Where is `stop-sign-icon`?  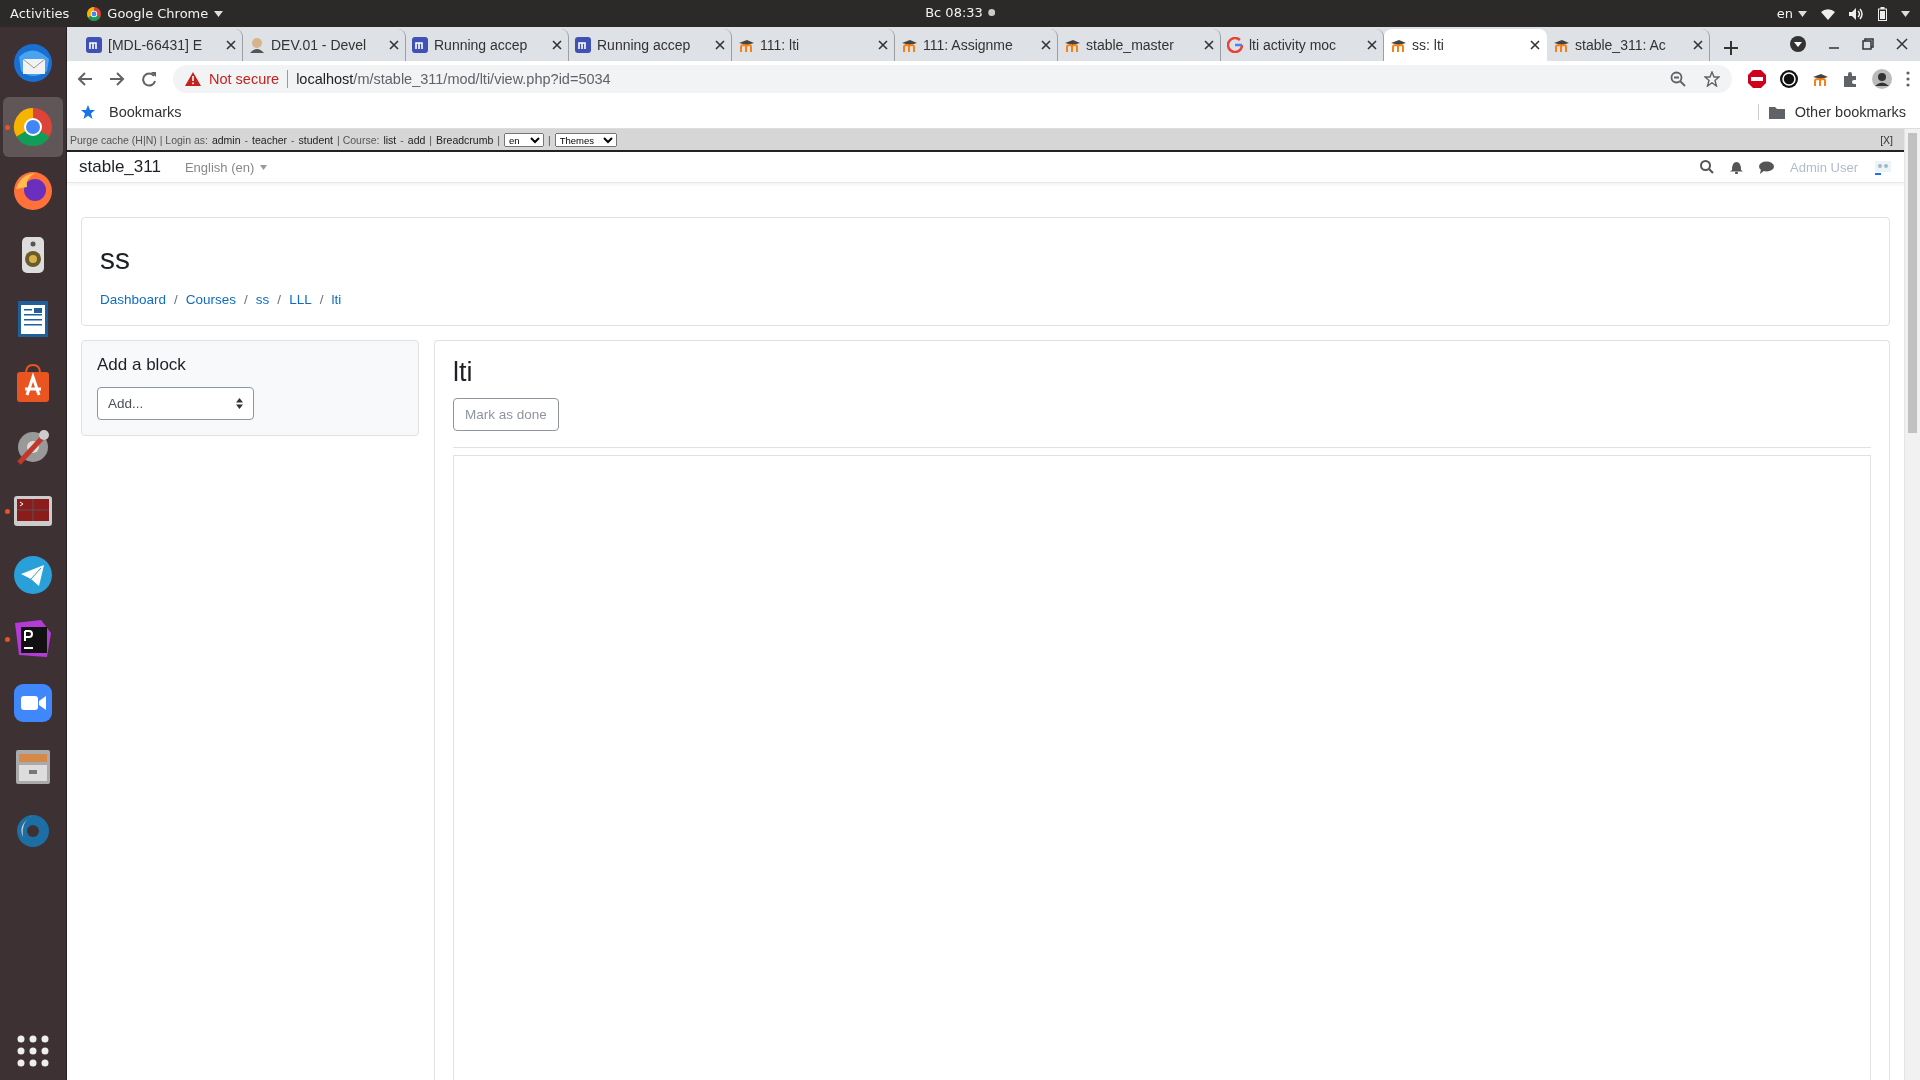 stop-sign-icon is located at coordinates (1757, 78).